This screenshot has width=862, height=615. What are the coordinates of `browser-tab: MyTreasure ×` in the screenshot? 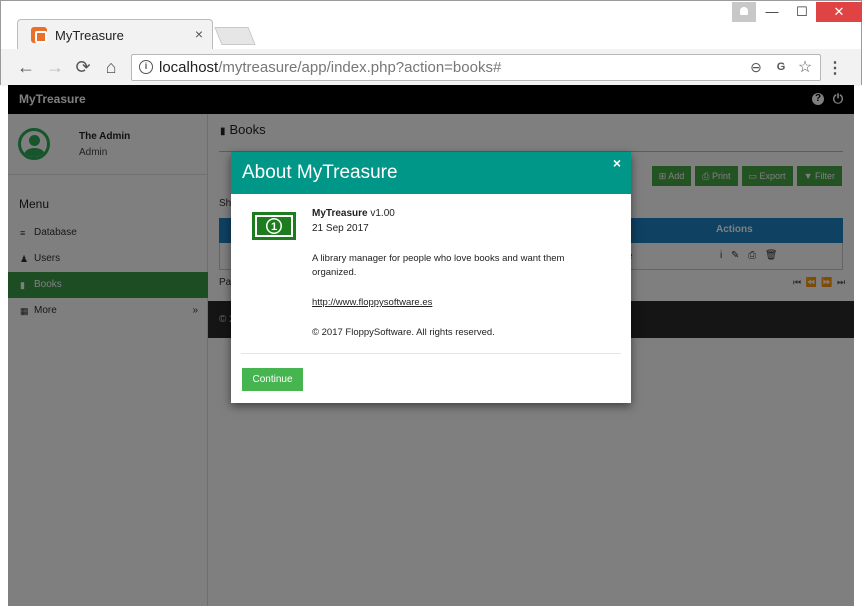 It's located at (115, 34).